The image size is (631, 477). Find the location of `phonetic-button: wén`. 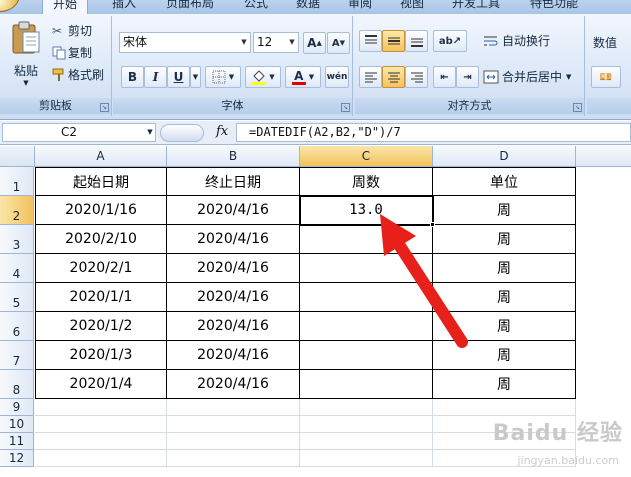

phonetic-button: wén is located at coordinates (337, 77).